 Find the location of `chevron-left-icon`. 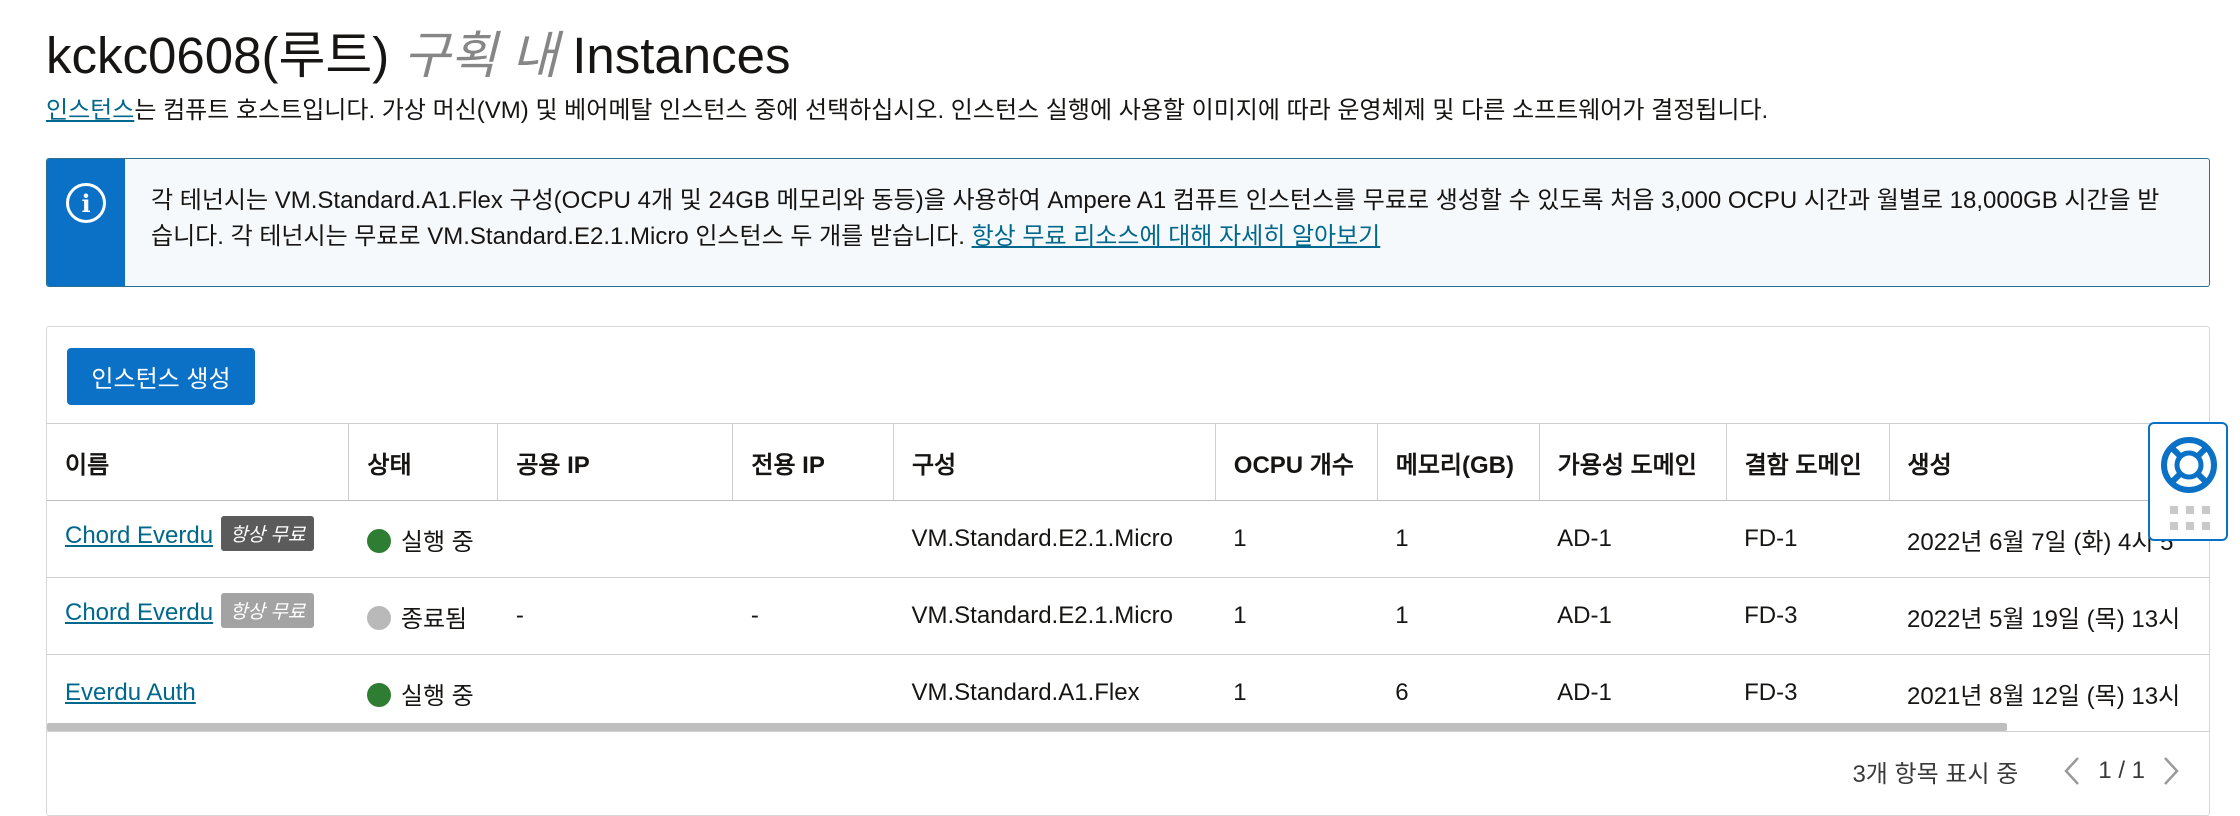

chevron-left-icon is located at coordinates (2072, 771).